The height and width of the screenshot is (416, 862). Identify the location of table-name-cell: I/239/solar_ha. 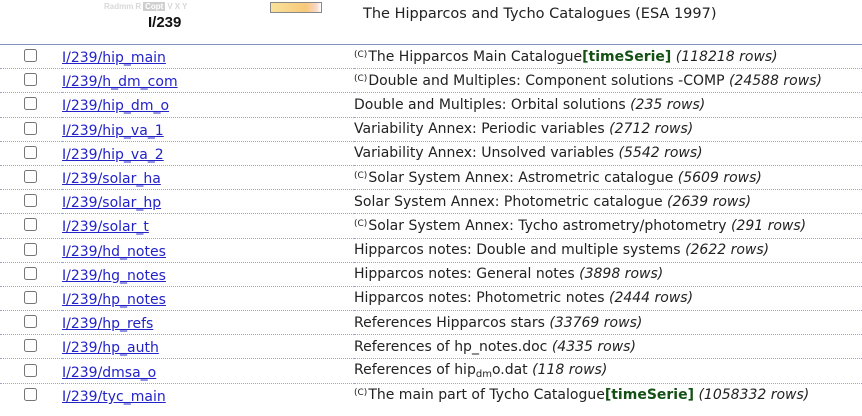
(208, 177).